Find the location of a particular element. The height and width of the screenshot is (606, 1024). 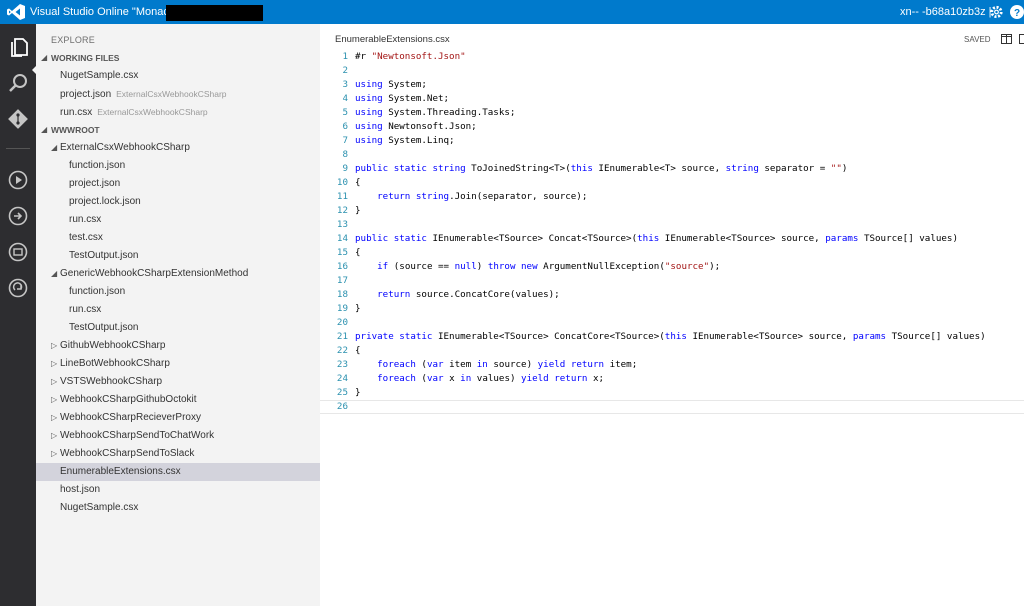

tree-item-label: TestOutput.json is located at coordinates (104, 255).